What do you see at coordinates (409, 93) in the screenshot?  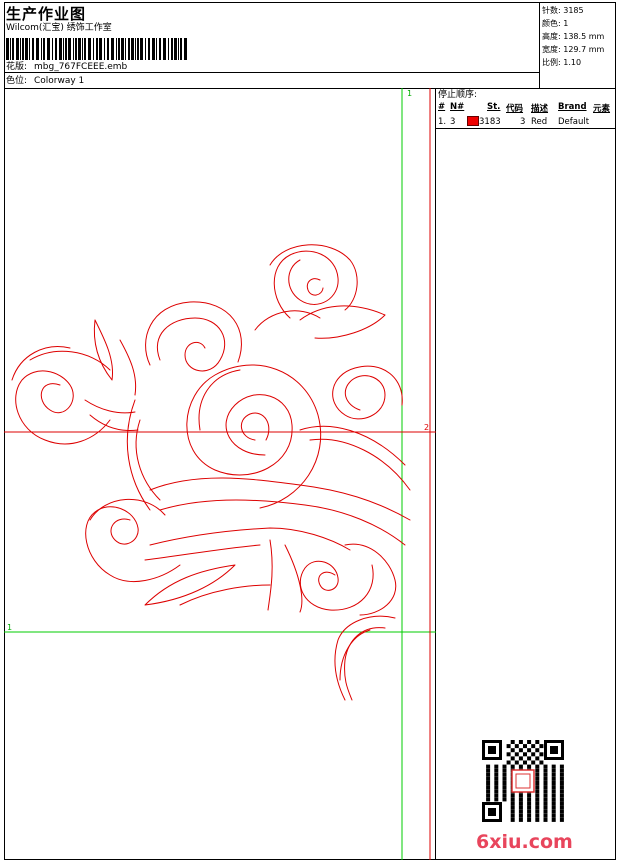 I see `marker-top: 1` at bounding box center [409, 93].